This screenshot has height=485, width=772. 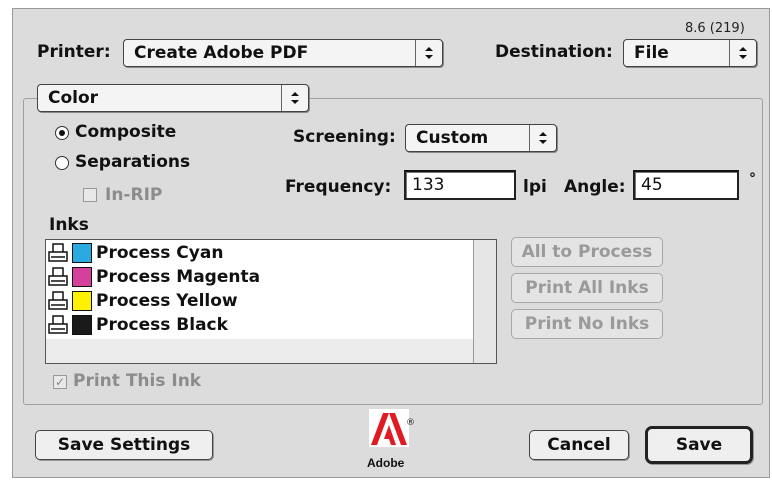 What do you see at coordinates (484, 301) in the screenshot?
I see `inks-scrollbar` at bounding box center [484, 301].